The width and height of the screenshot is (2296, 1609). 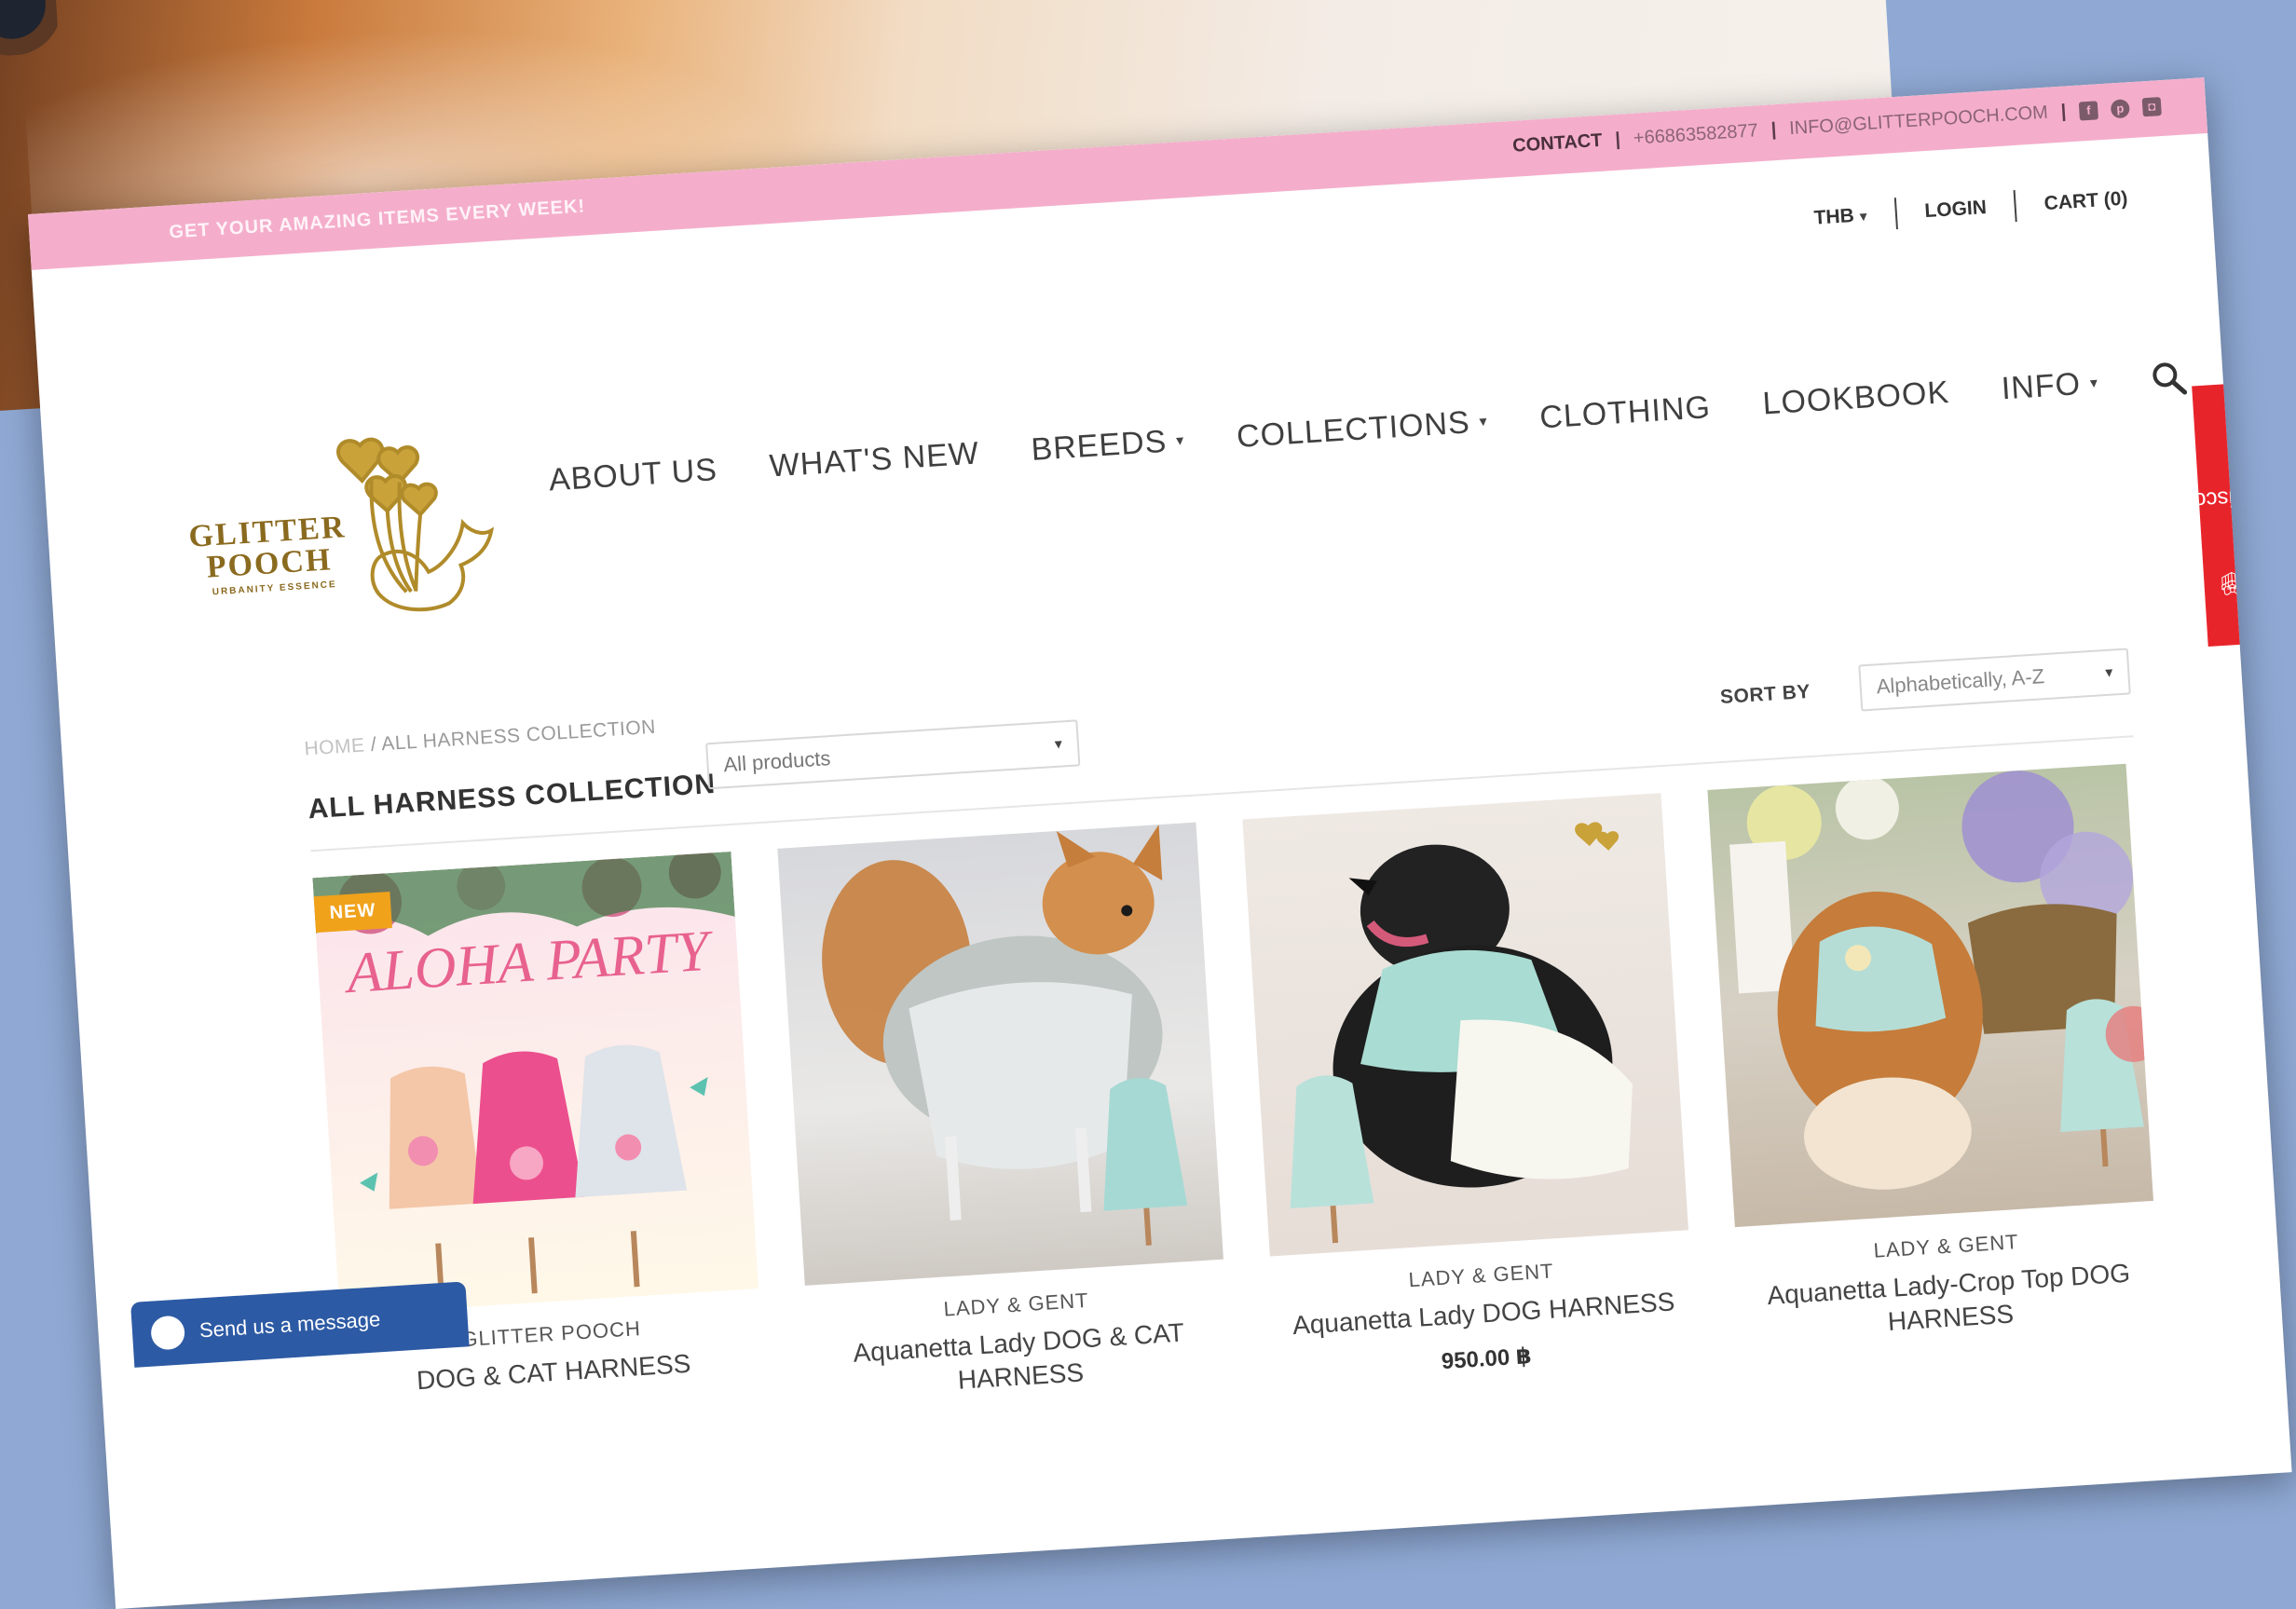 I want to click on product-price: 950.00 ฿, so click(x=1487, y=1359).